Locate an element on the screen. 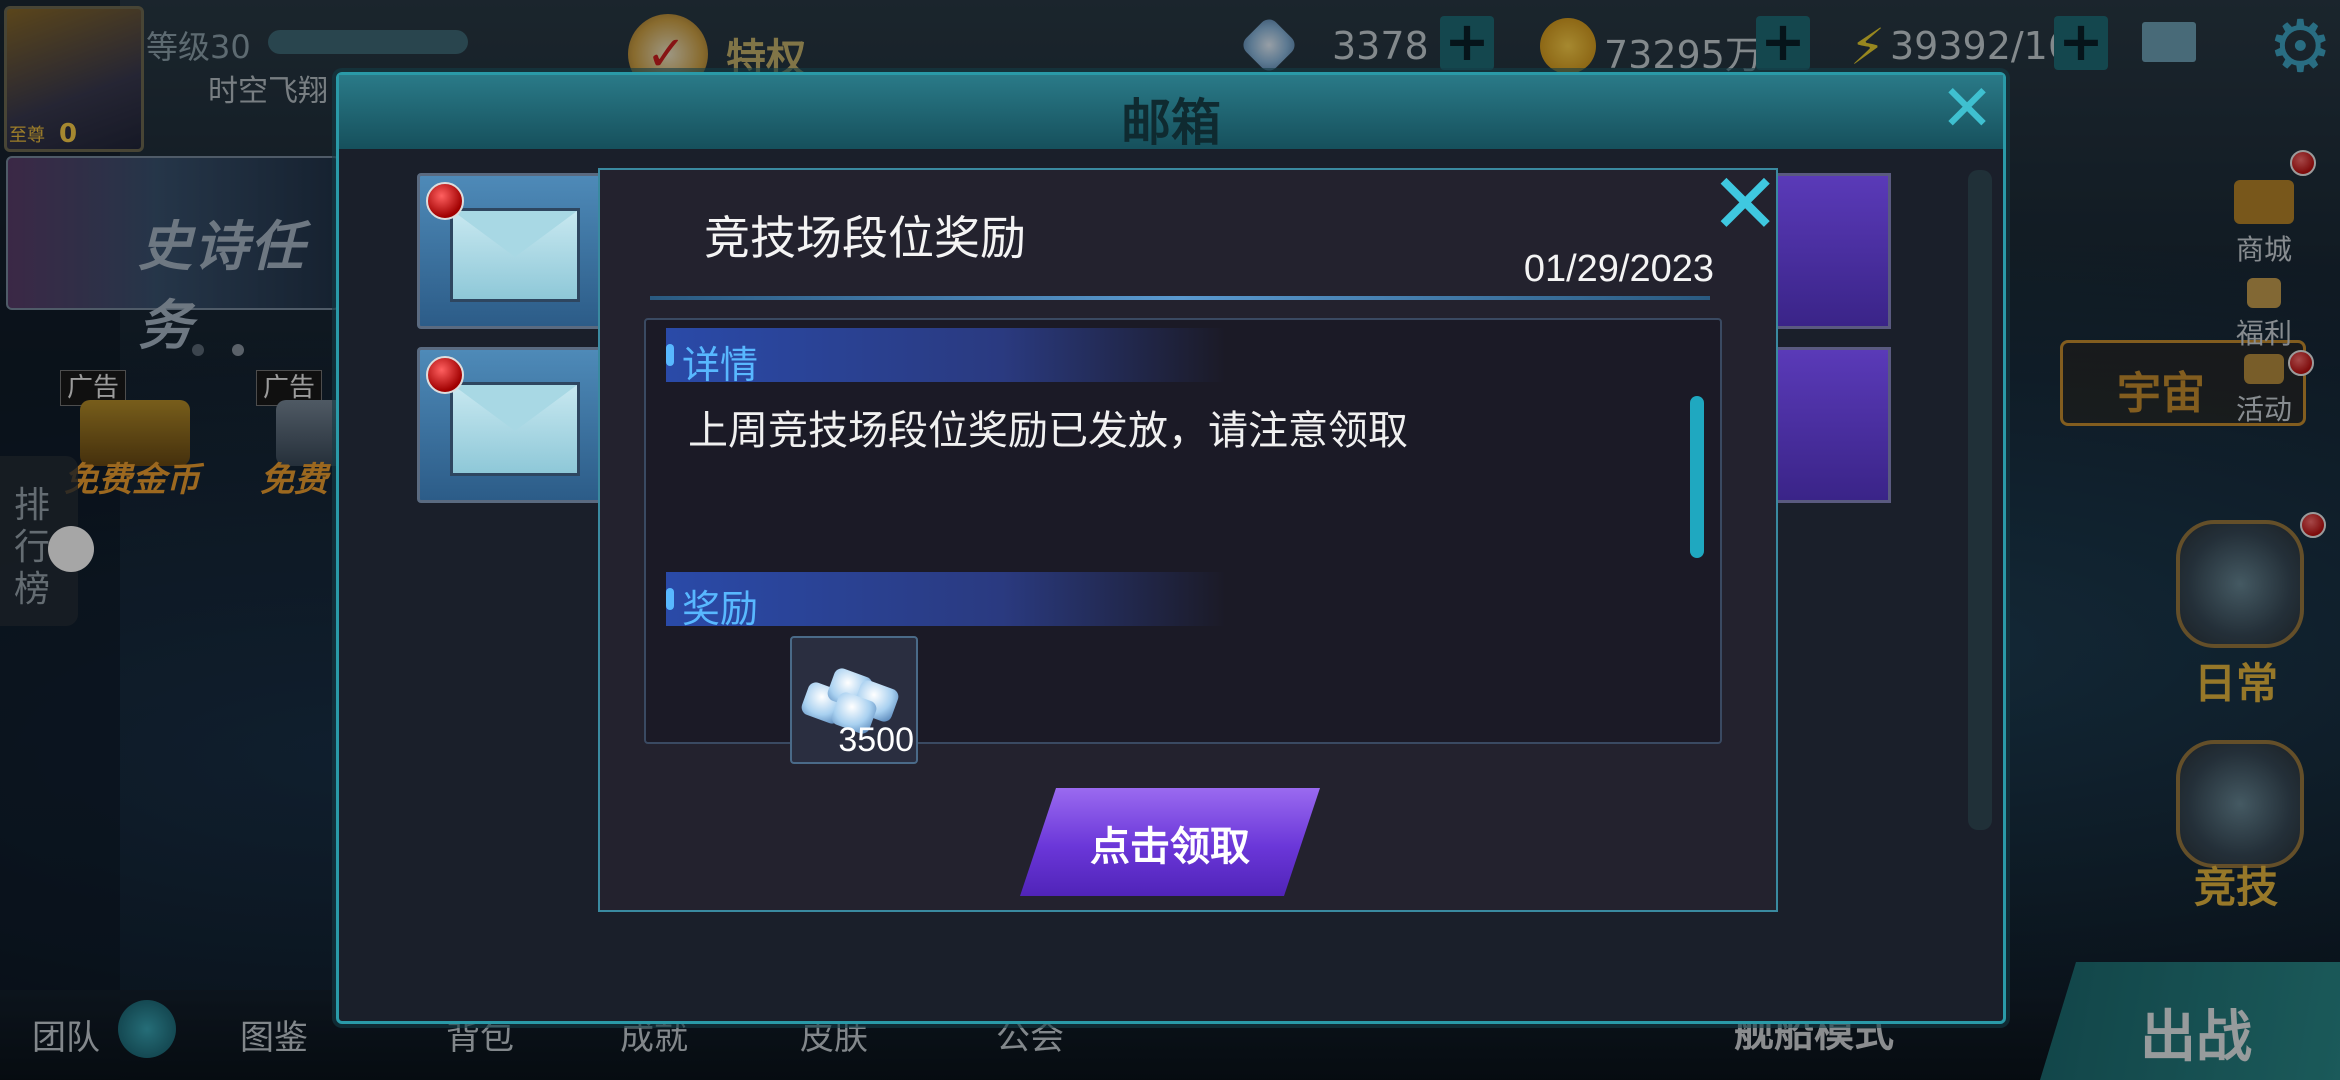  detail-close-icon: ✕ is located at coordinates (1745, 204).